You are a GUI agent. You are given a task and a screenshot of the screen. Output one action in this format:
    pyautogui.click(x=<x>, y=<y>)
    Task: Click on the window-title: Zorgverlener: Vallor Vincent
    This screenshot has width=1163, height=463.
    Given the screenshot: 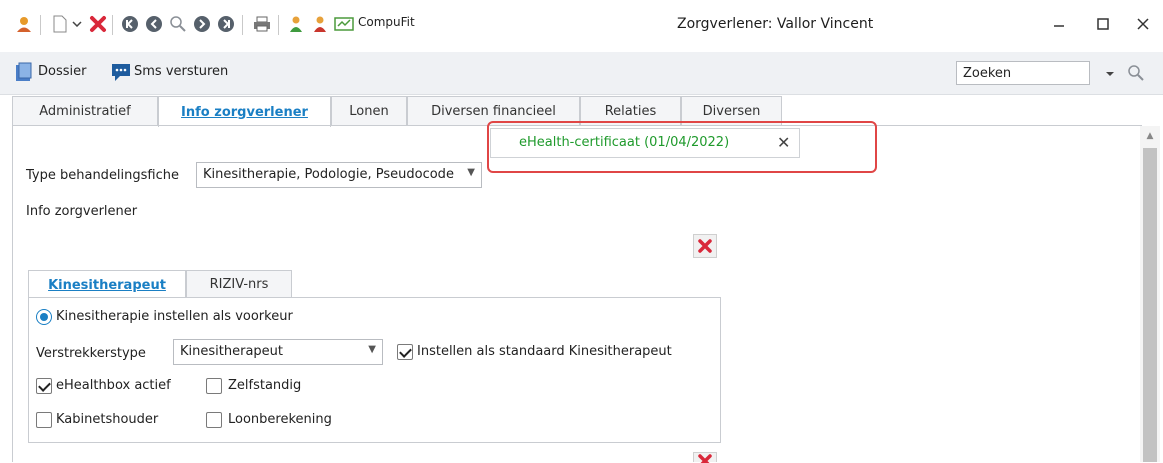 What is the action you would take?
    pyautogui.click(x=775, y=24)
    